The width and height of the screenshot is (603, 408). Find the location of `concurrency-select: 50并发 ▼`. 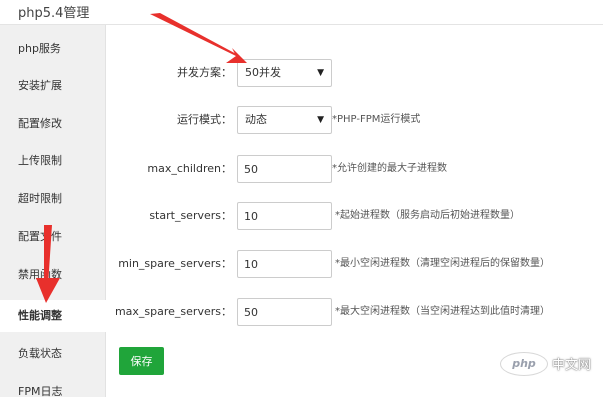

concurrency-select: 50并发 ▼ is located at coordinates (284, 73).